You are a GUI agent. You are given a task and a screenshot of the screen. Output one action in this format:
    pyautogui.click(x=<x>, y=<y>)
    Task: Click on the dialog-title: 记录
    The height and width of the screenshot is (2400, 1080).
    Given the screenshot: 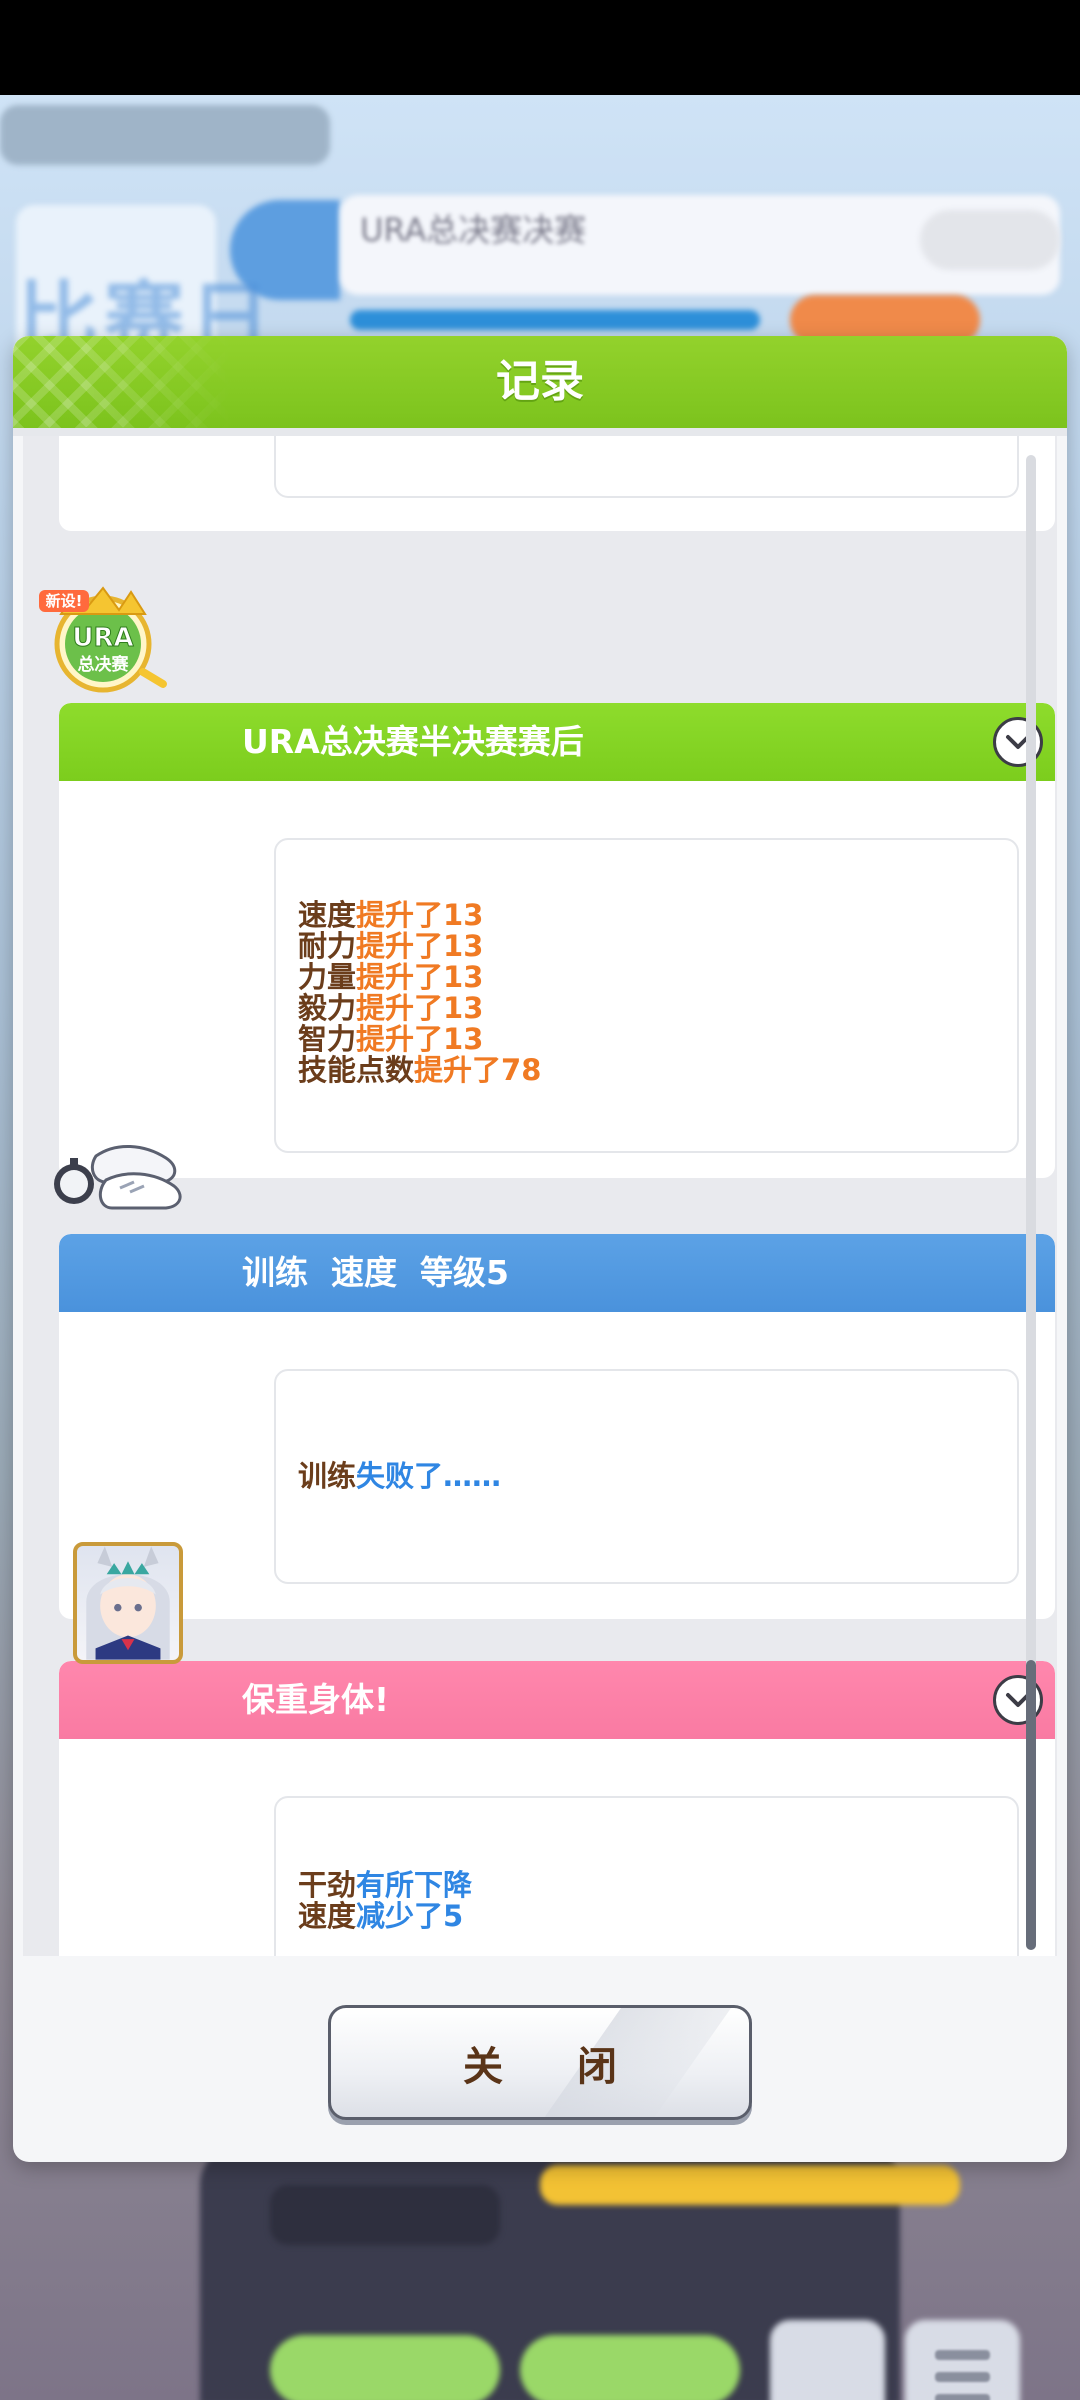 What is the action you would take?
    pyautogui.click(x=540, y=381)
    